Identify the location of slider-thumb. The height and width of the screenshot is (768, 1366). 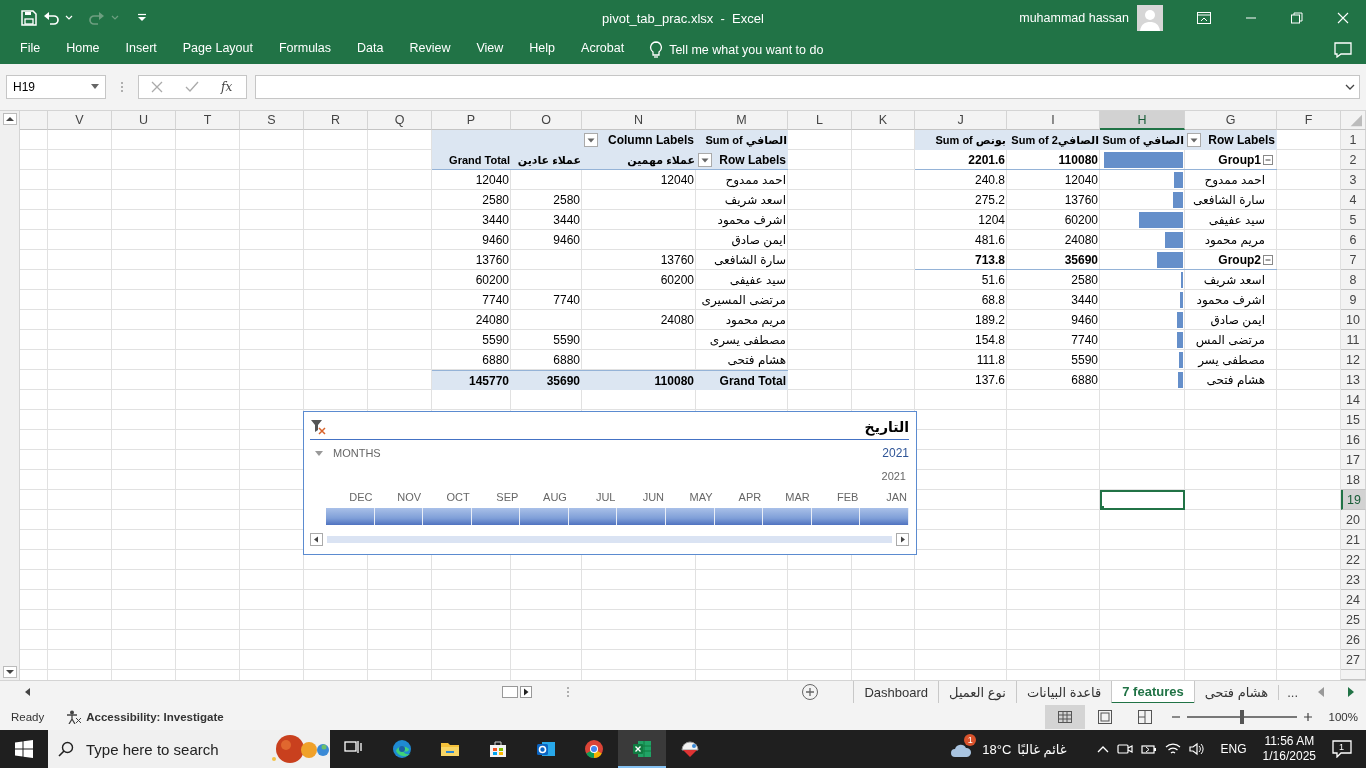
(1241, 716).